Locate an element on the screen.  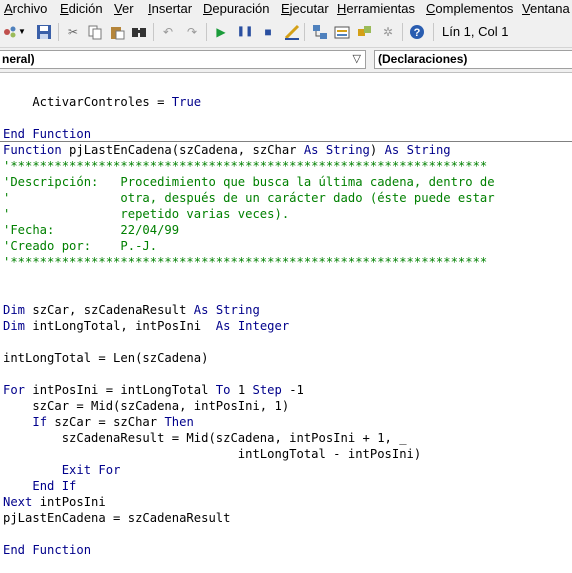
run-icon: ▶ is located at coordinates (221, 32).